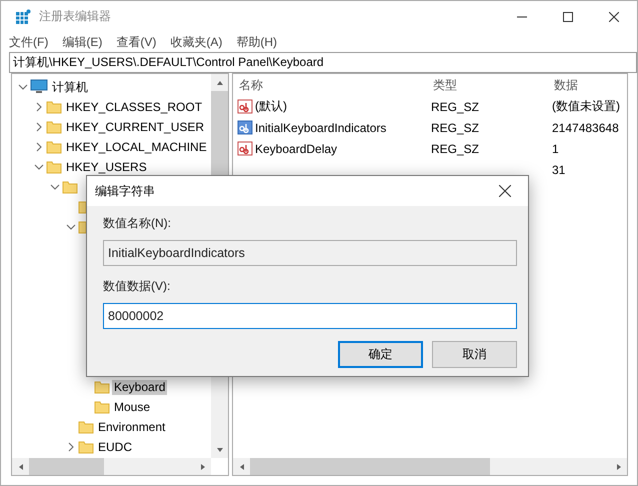  What do you see at coordinates (334, 106) in the screenshot?
I see `value-name: (默认)` at bounding box center [334, 106].